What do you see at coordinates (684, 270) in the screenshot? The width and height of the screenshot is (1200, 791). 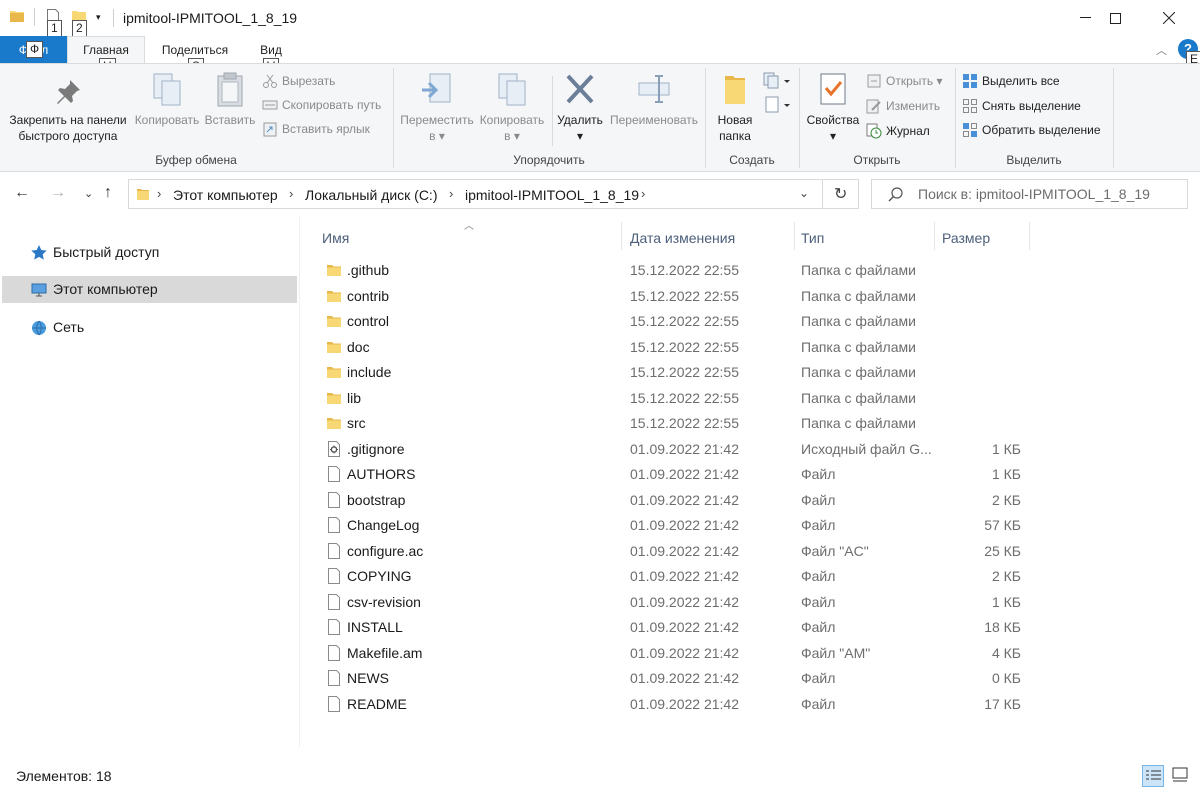 I see `file-date: 15.12.2022 22:55` at bounding box center [684, 270].